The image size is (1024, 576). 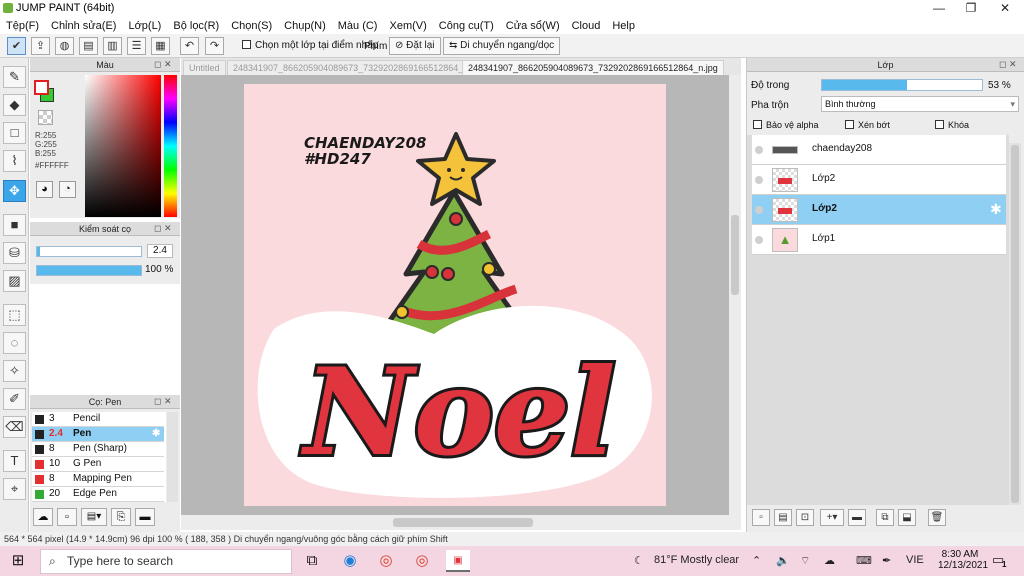 What do you see at coordinates (586, 26) in the screenshot?
I see `menu-cloud: Cloud` at bounding box center [586, 26].